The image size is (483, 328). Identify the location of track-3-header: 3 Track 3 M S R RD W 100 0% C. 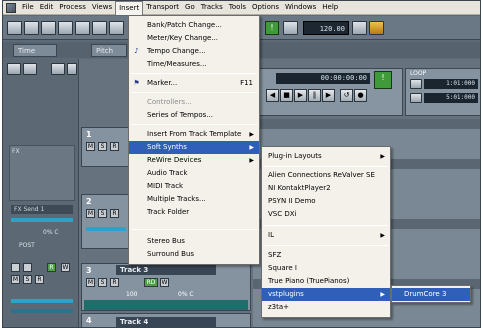
(166, 287).